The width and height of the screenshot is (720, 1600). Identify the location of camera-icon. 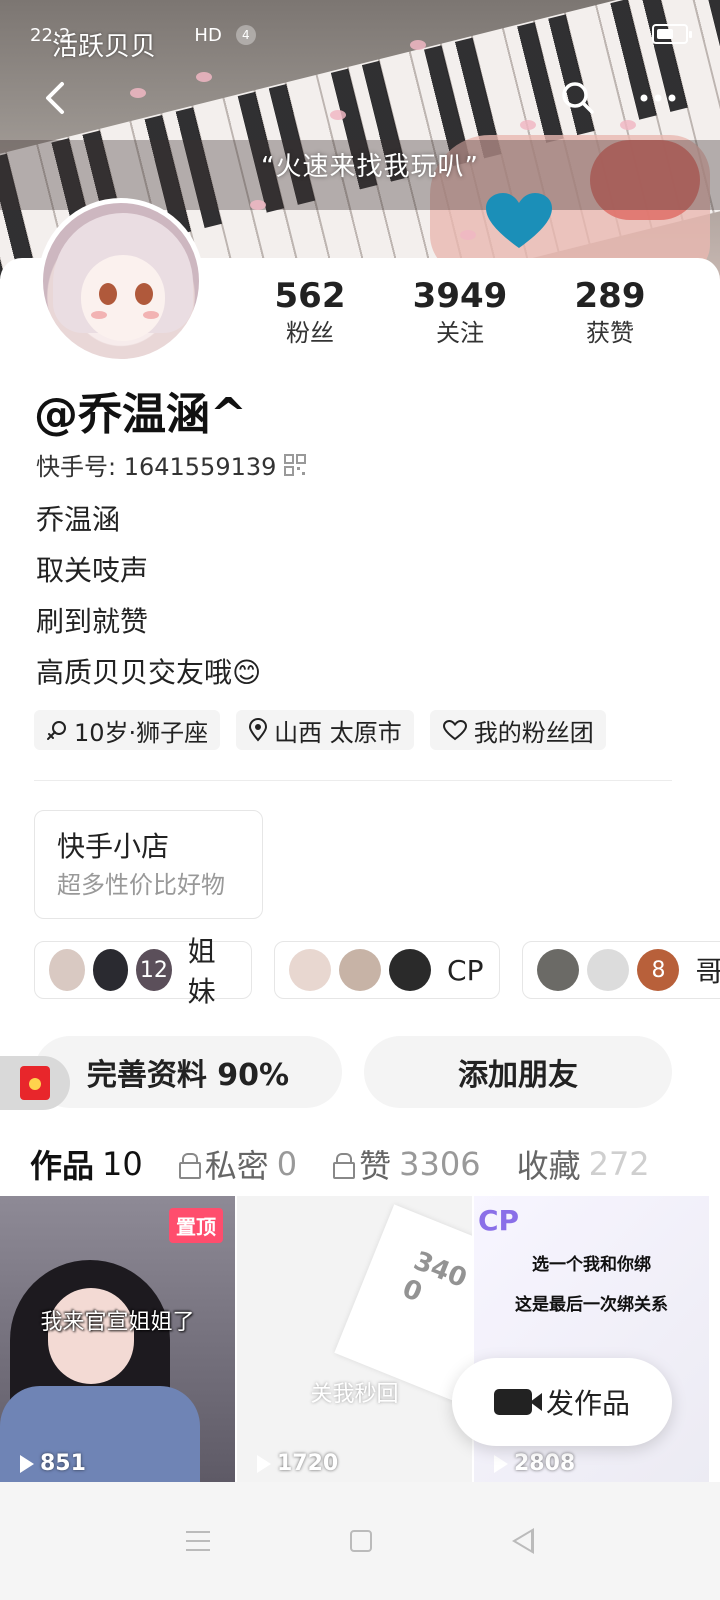
(512, 1402).